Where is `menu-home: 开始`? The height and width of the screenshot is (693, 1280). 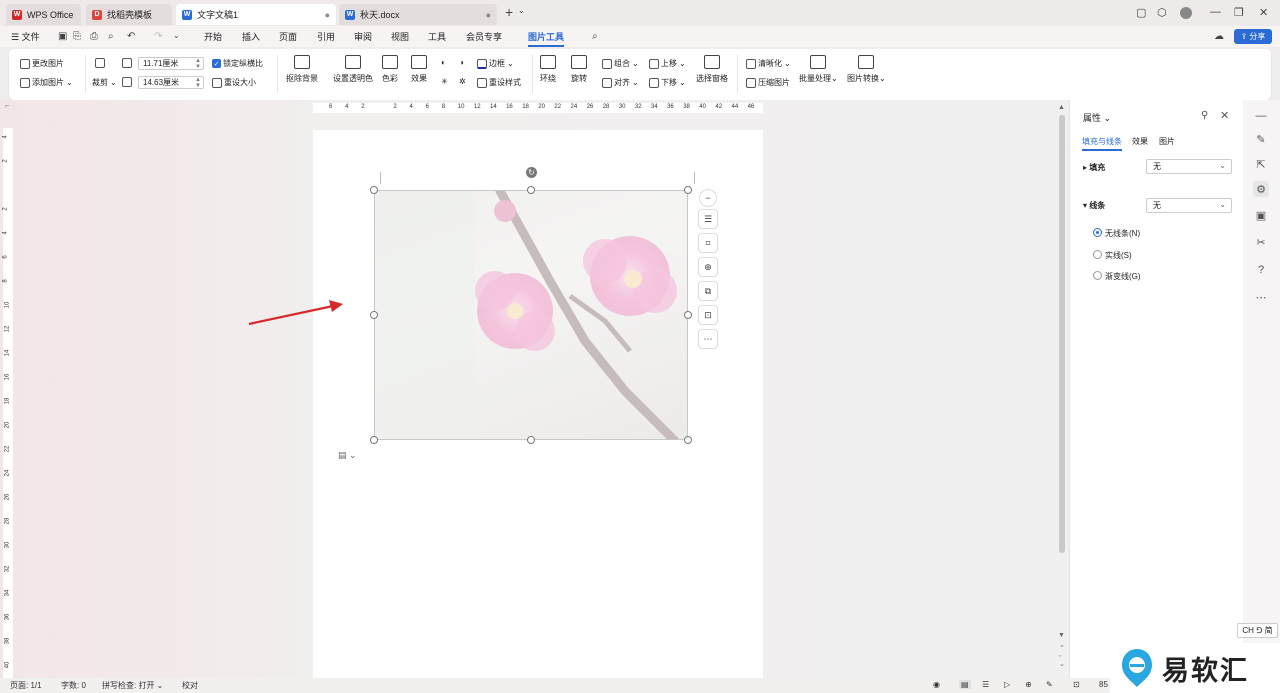 menu-home: 开始 is located at coordinates (213, 36).